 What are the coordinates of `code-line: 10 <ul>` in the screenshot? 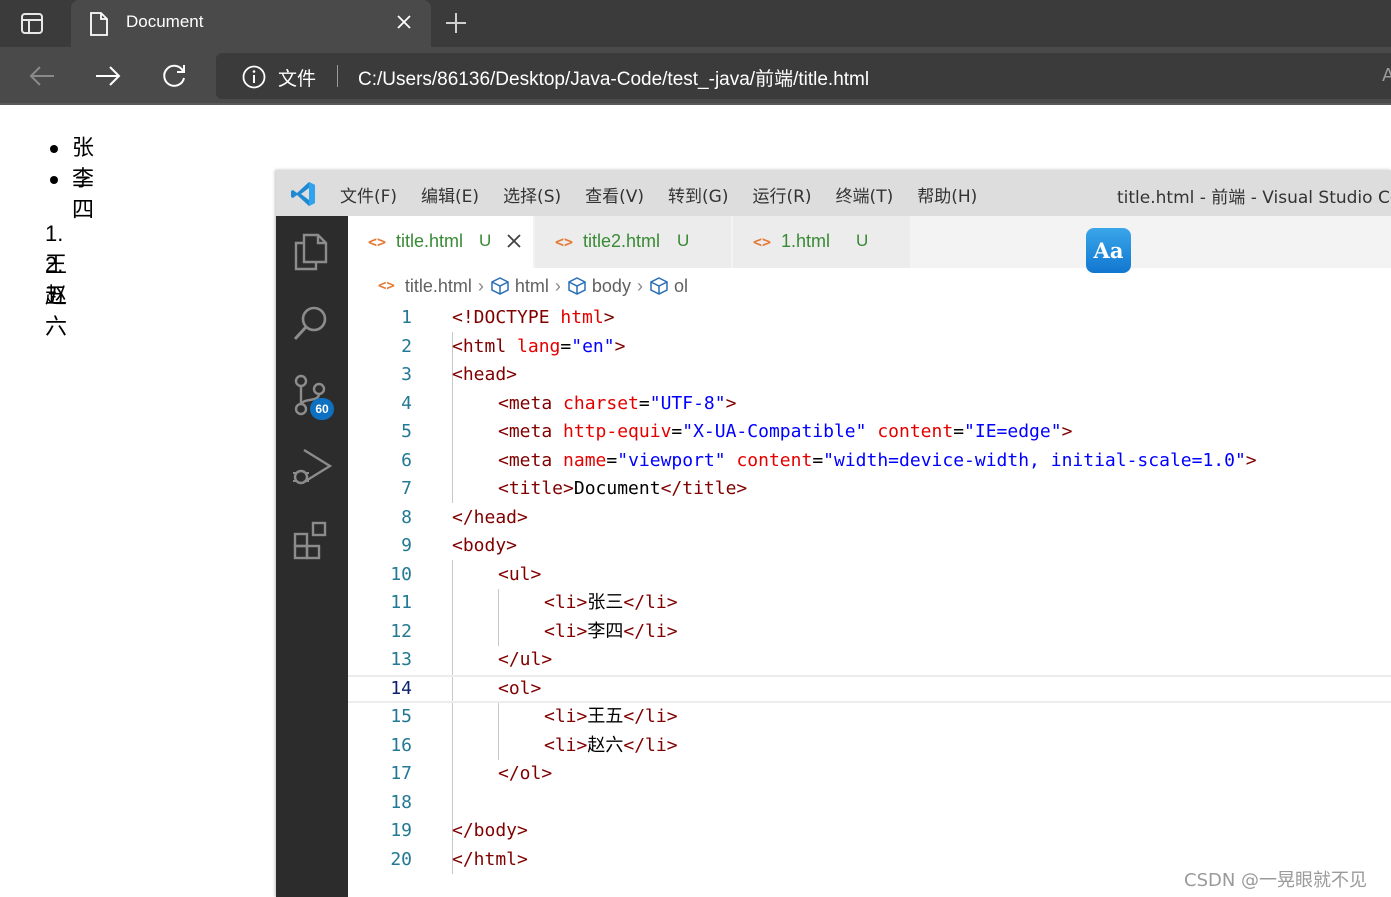 It's located at (466, 574).